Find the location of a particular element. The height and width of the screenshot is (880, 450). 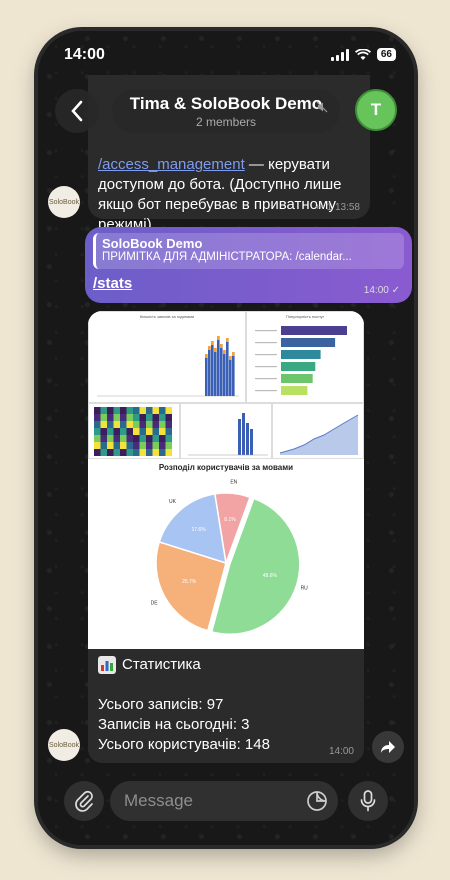

caption-heading: Статистика is located at coordinates (184, 665).